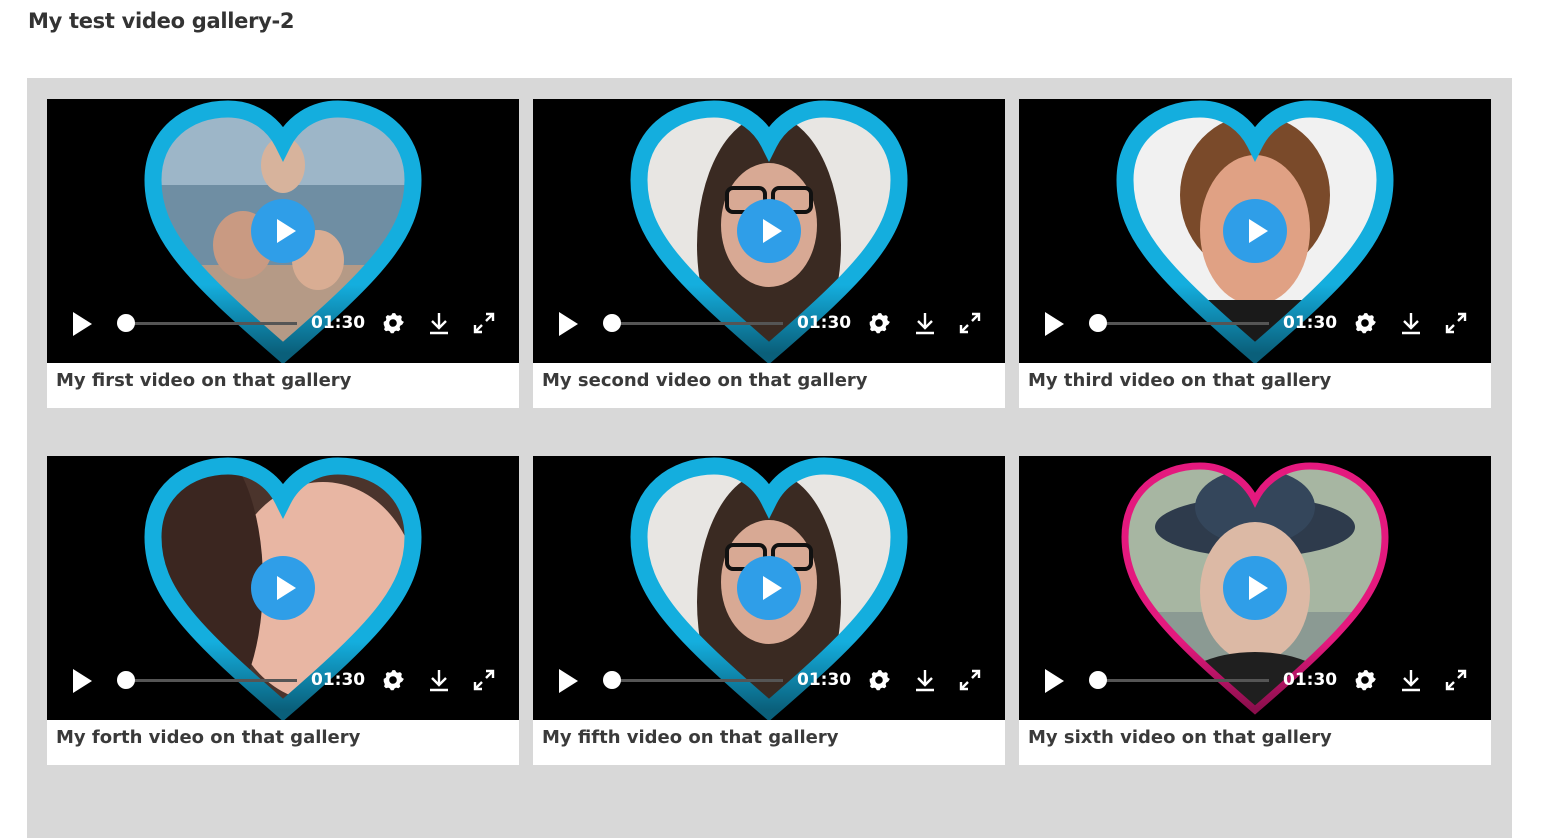  I want to click on video-caption: My second video on that gallery, so click(705, 380).